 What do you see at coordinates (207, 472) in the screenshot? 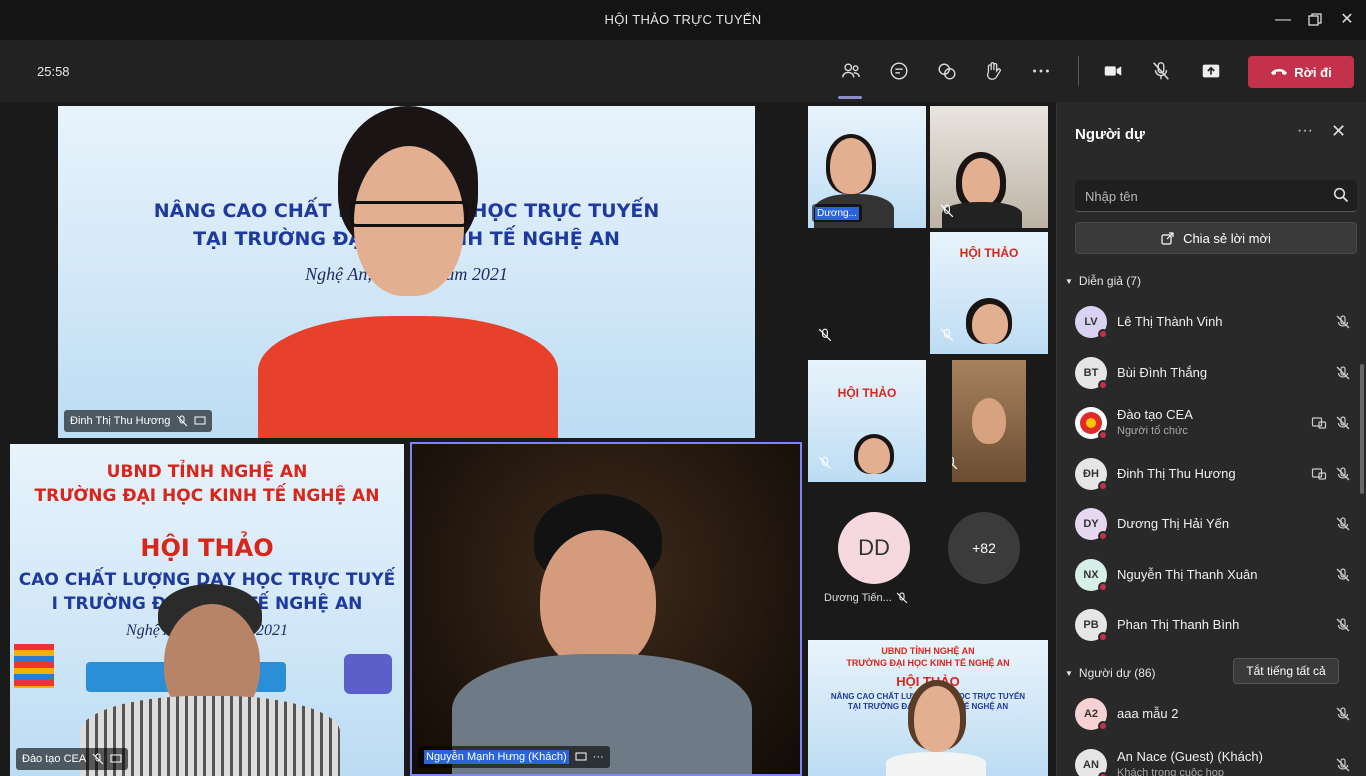
I see `left-slide-org1: UBND TỈNH NGHỆ AN` at bounding box center [207, 472].